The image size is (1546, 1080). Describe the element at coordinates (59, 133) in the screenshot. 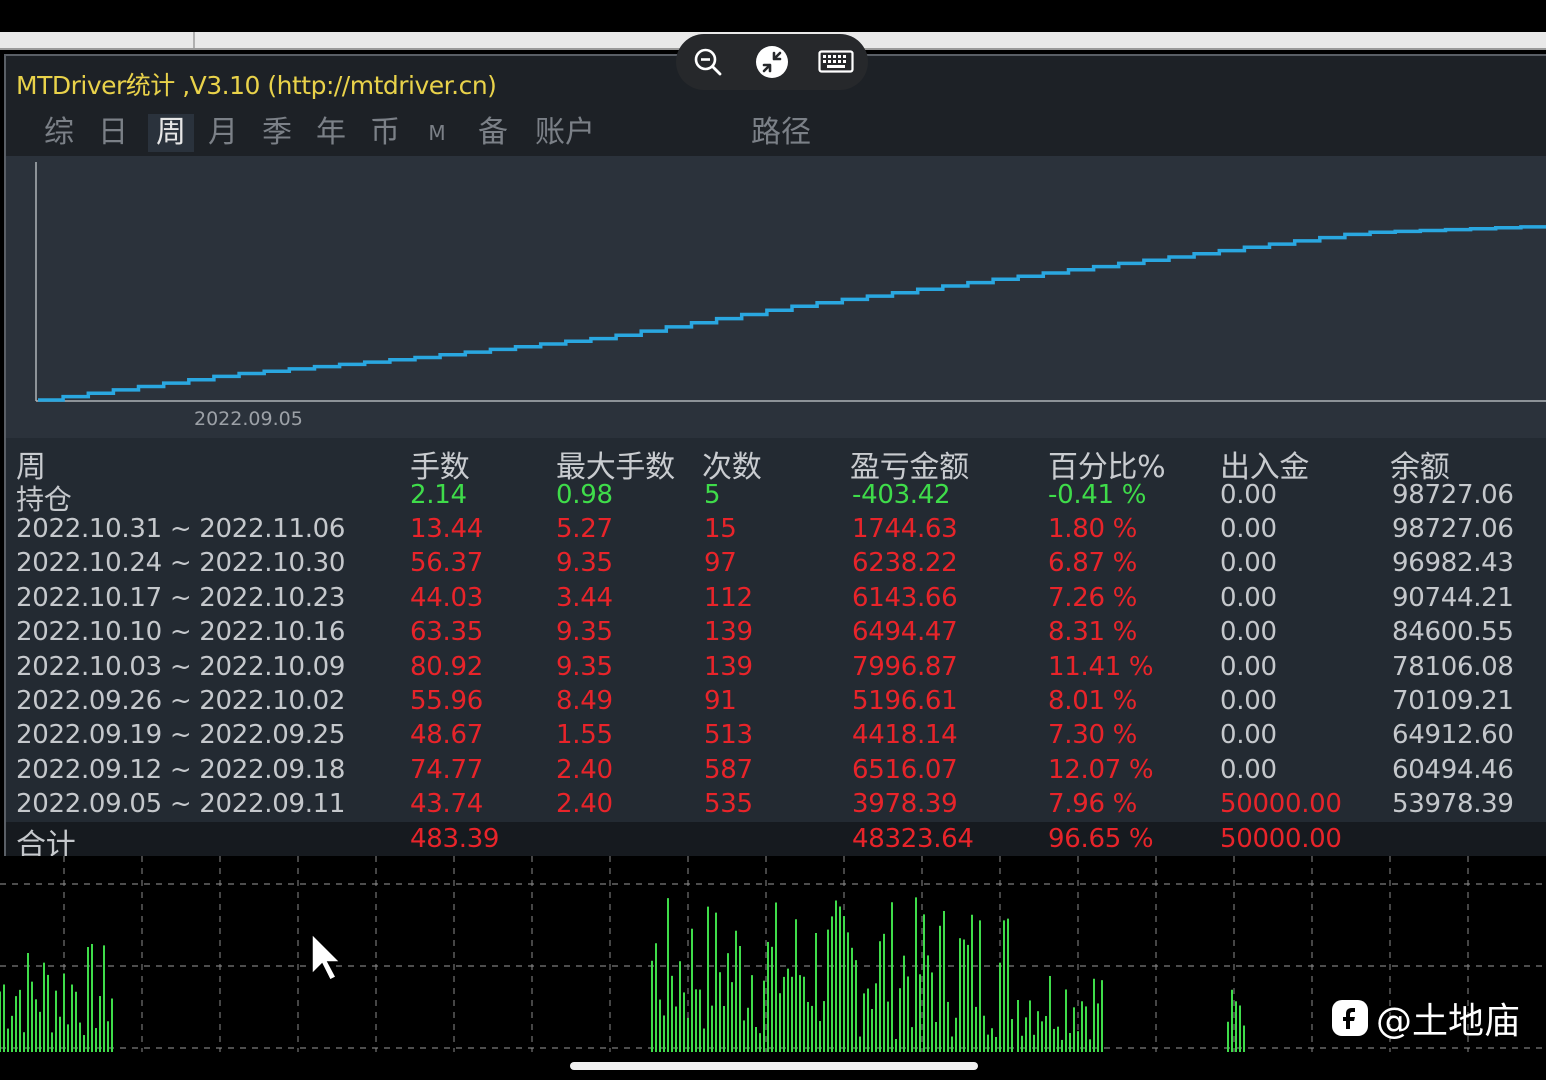

I see `tab-summary: 综` at that location.